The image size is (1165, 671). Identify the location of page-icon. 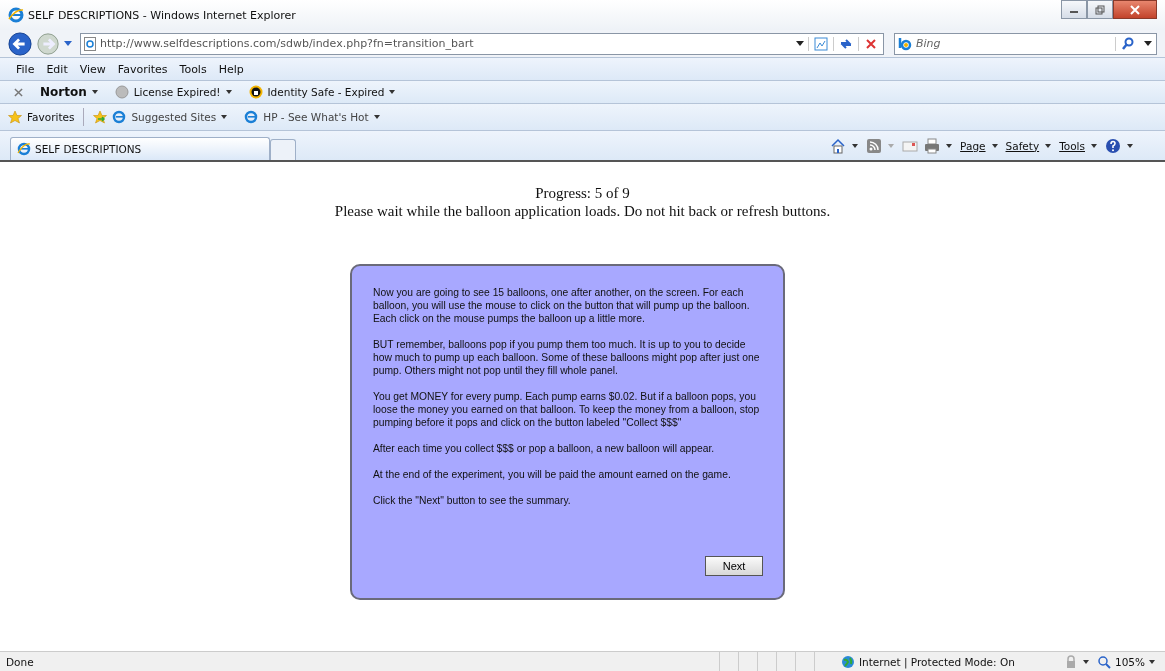
(90, 43).